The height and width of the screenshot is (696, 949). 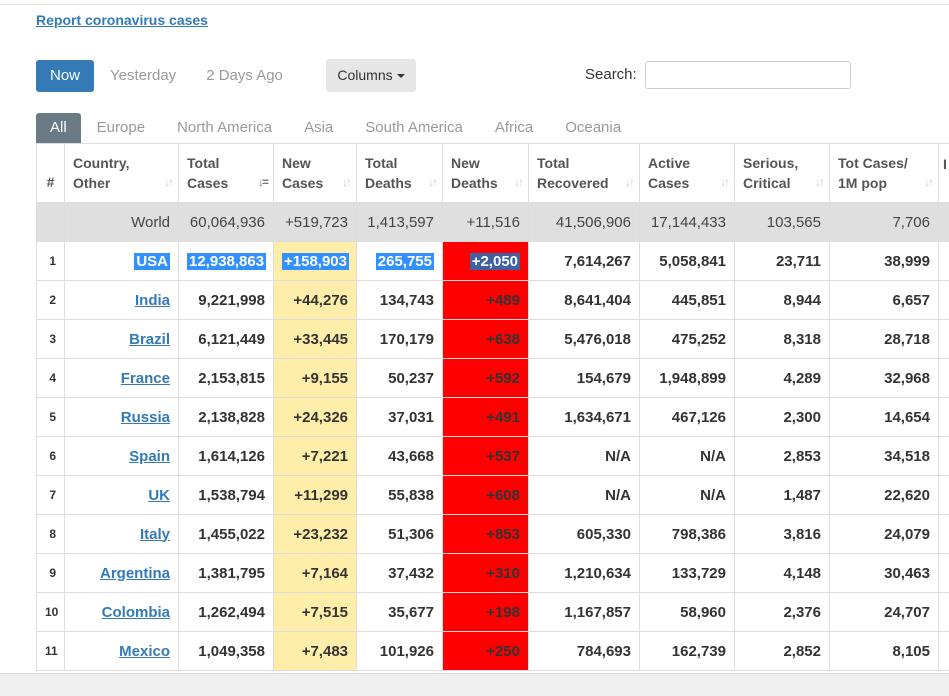 I want to click on header-country-line2: Other, so click(x=91, y=183).